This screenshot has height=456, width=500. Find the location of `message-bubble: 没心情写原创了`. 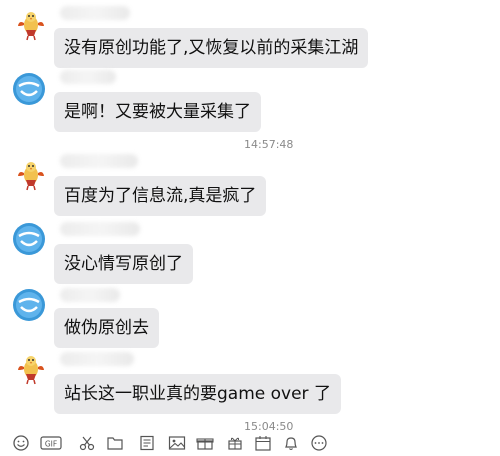

message-bubble: 没心情写原创了 is located at coordinates (123, 264).